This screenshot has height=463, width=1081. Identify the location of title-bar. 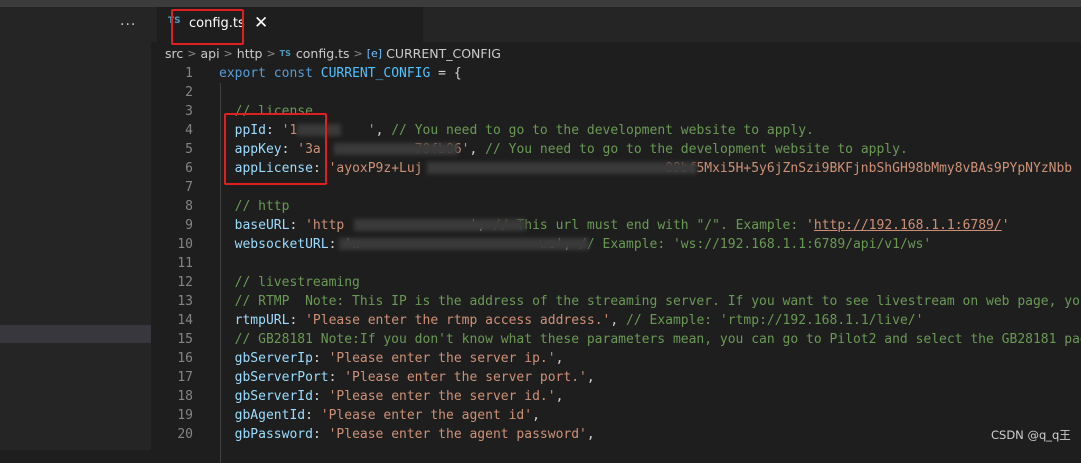
(540, 3).